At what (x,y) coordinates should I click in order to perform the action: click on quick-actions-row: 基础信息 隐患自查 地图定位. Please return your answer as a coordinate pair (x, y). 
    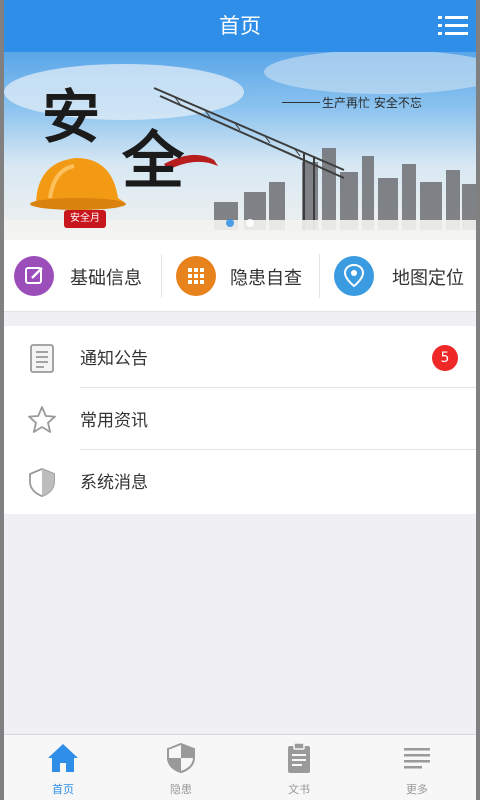
    Looking at the image, I should click on (240, 276).